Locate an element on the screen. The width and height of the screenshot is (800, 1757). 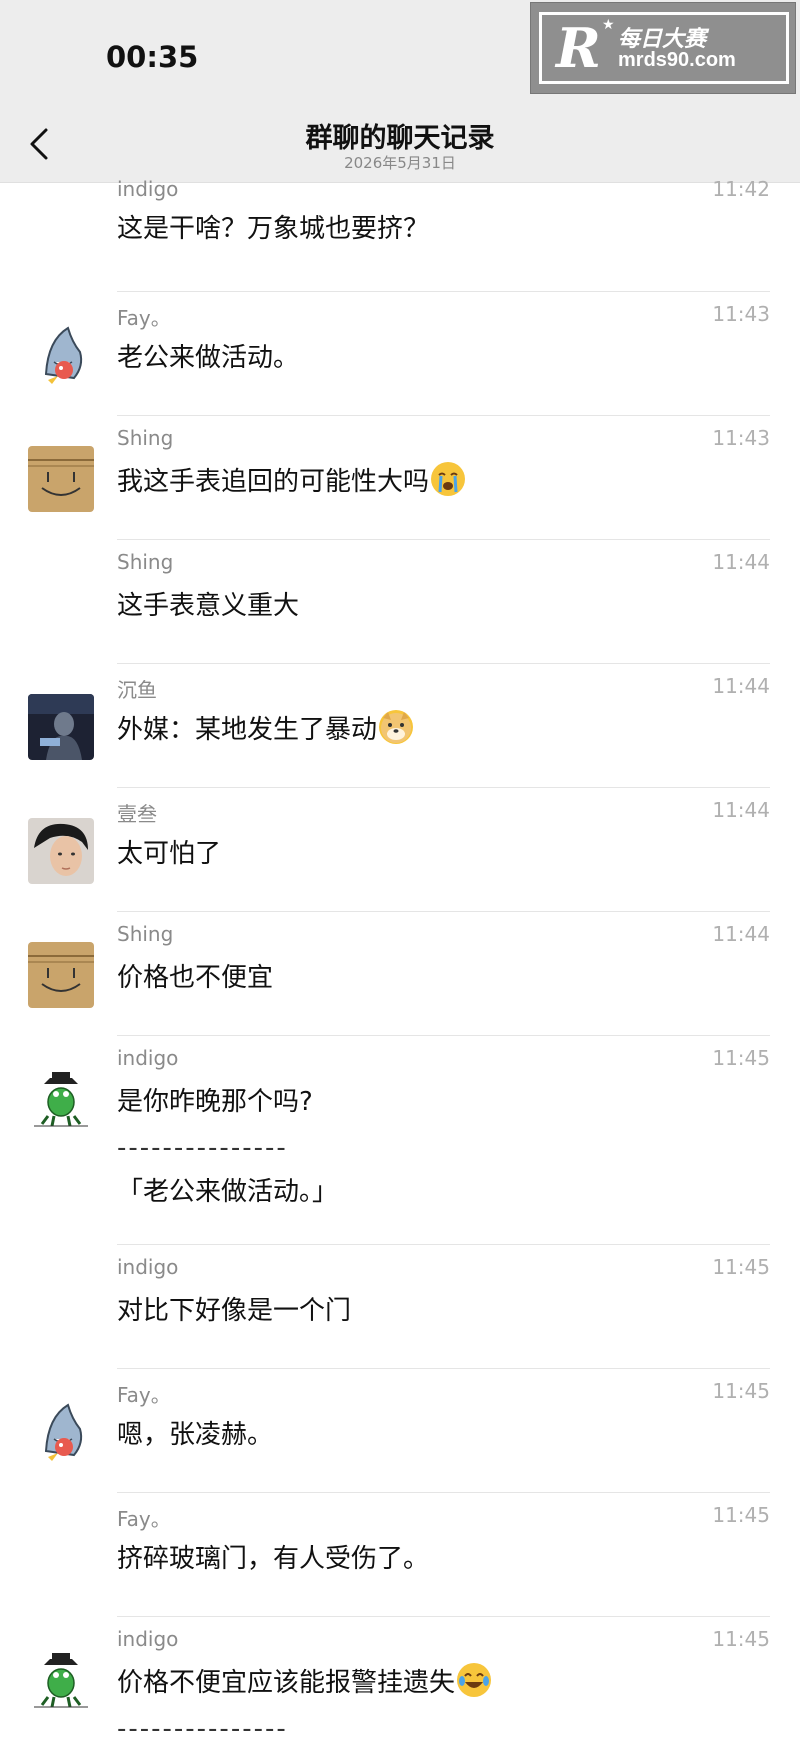
crying-face-icon is located at coordinates (448, 479).